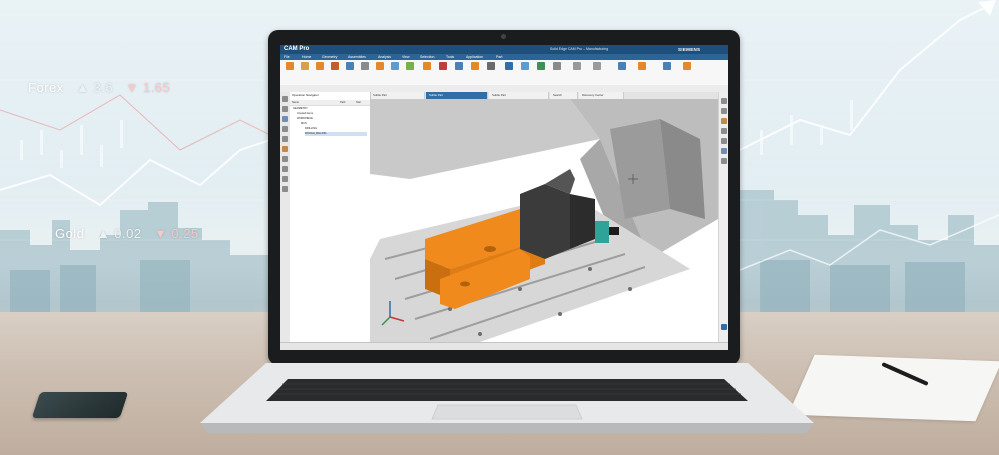 Image resolution: width=999 pixels, height=455 pixels. What do you see at coordinates (311, 129) in the screenshot?
I see `tree-item: DRILLING` at bounding box center [311, 129].